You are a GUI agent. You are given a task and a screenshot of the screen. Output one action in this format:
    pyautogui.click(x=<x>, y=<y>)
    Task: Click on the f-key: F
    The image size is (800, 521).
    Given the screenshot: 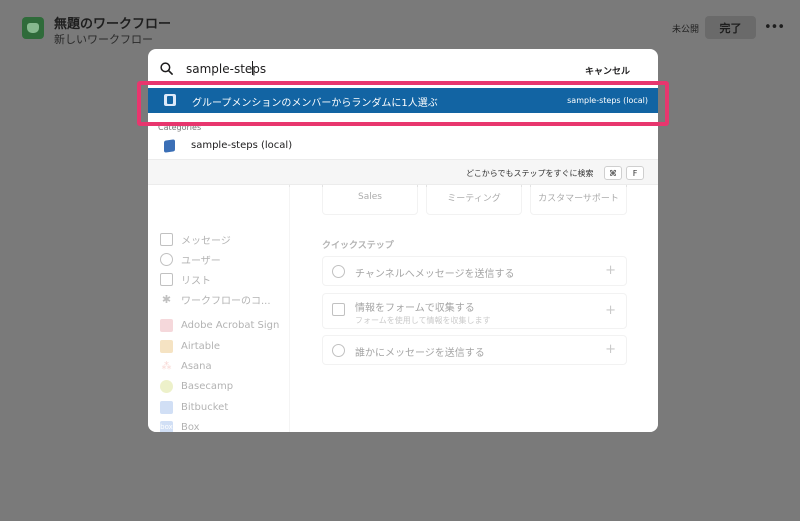 What is the action you would take?
    pyautogui.click(x=635, y=173)
    